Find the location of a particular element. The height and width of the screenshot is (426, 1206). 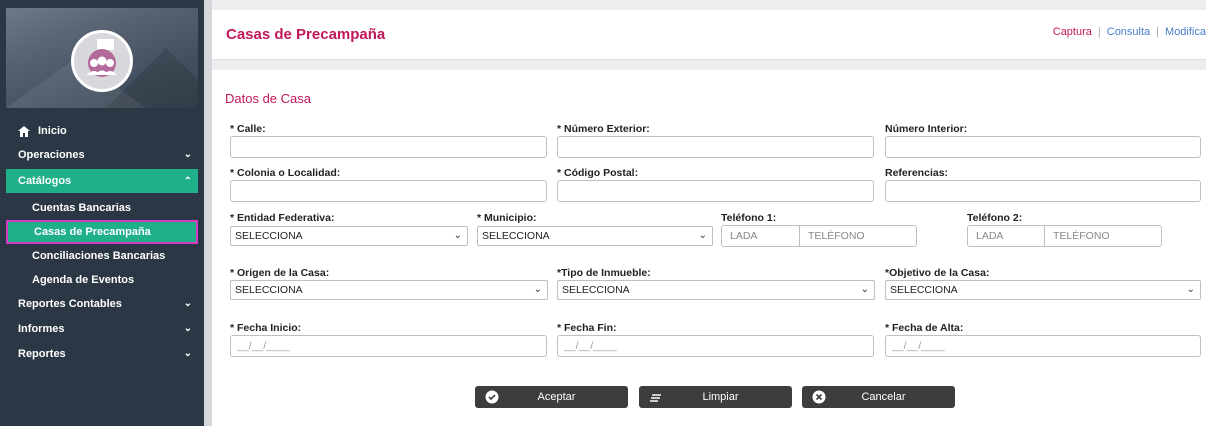

sidebar-item-agenda-de-eventos: Agenda de Eventos is located at coordinates (102, 280).